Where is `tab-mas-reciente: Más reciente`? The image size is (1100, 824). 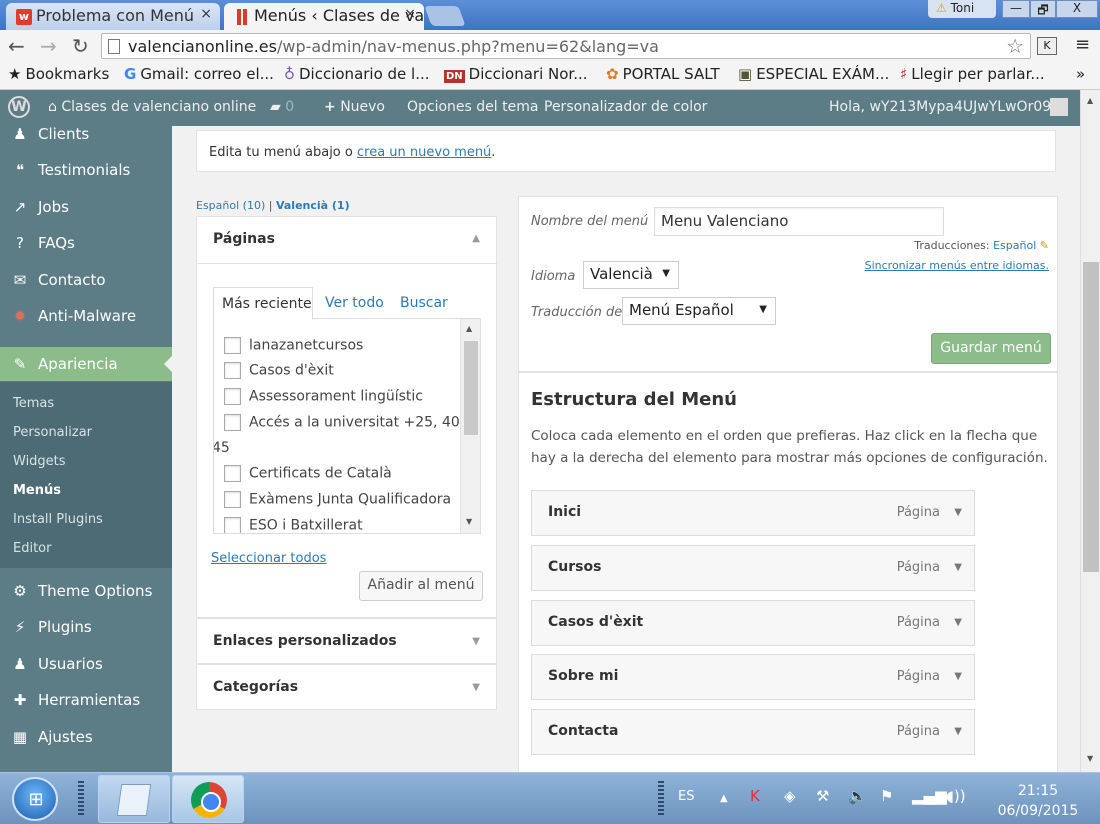
tab-mas-reciente: Más reciente is located at coordinates (263, 303).